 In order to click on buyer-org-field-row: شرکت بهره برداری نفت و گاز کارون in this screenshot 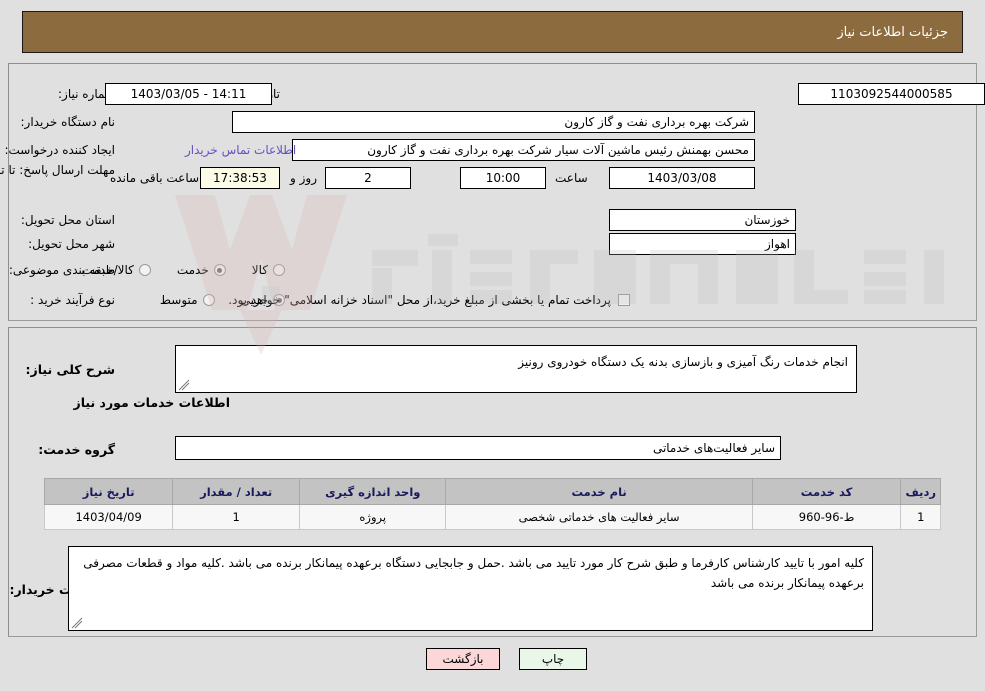, I will do `click(493, 122)`.